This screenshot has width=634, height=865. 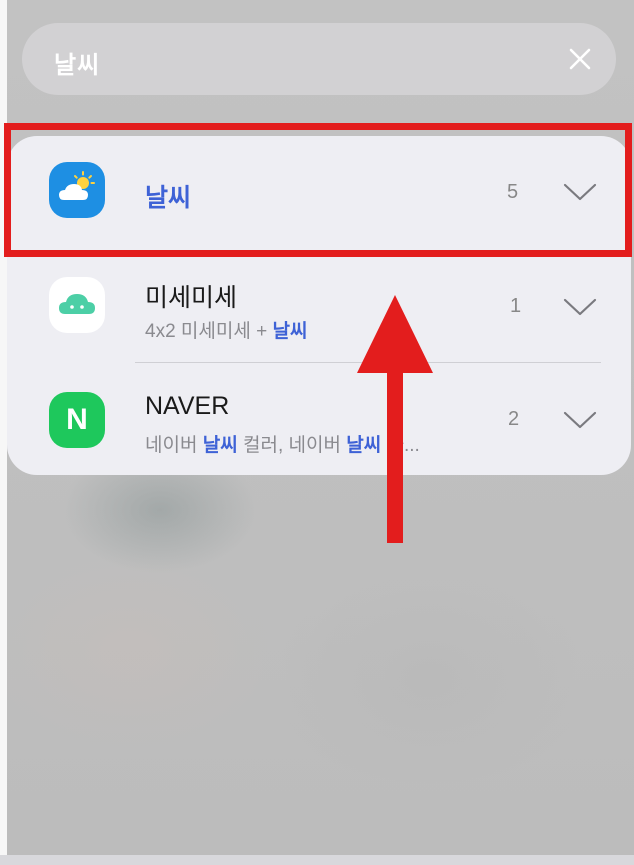 What do you see at coordinates (319, 59) in the screenshot?
I see `search-bar: 날씨` at bounding box center [319, 59].